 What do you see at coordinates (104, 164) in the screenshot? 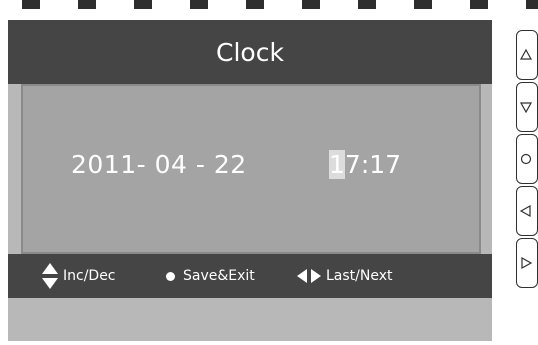
I see `date-year: 2011` at bounding box center [104, 164].